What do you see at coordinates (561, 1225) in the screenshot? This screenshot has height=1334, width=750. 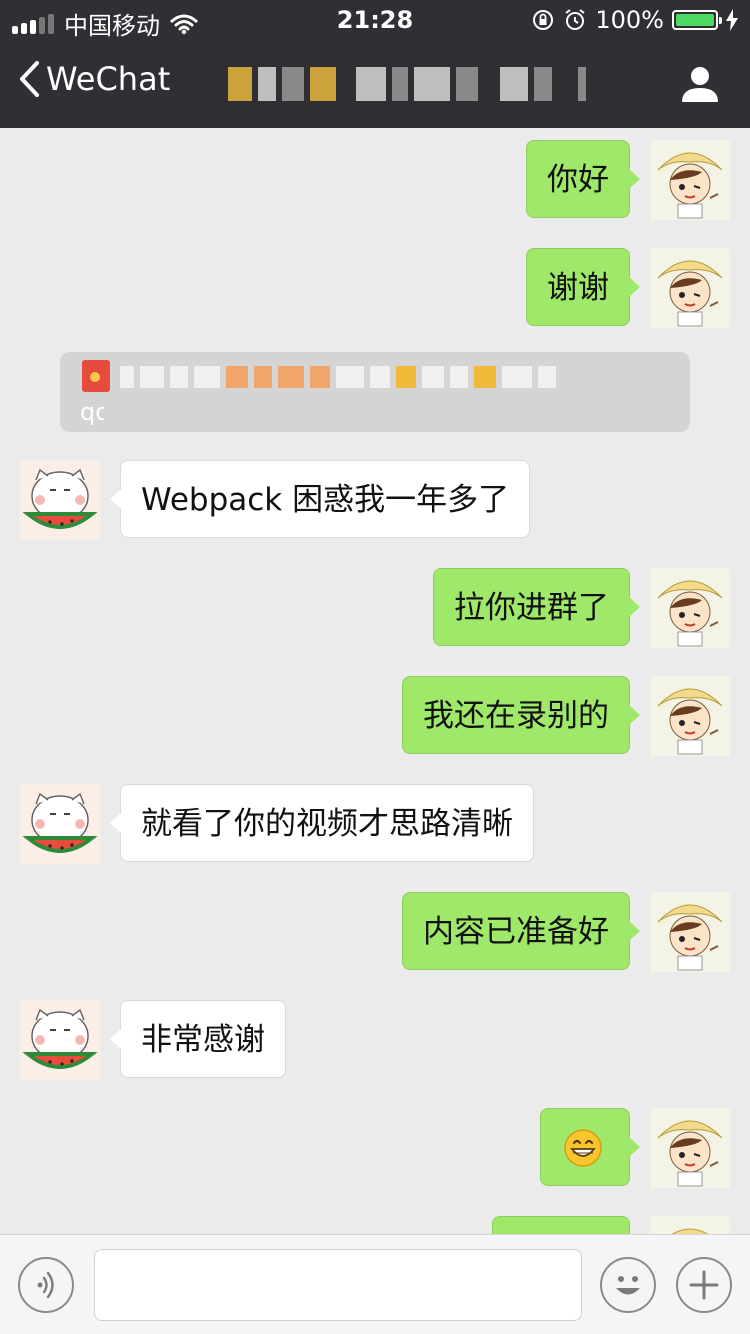 I see `message-bubble-sent-partial` at bounding box center [561, 1225].